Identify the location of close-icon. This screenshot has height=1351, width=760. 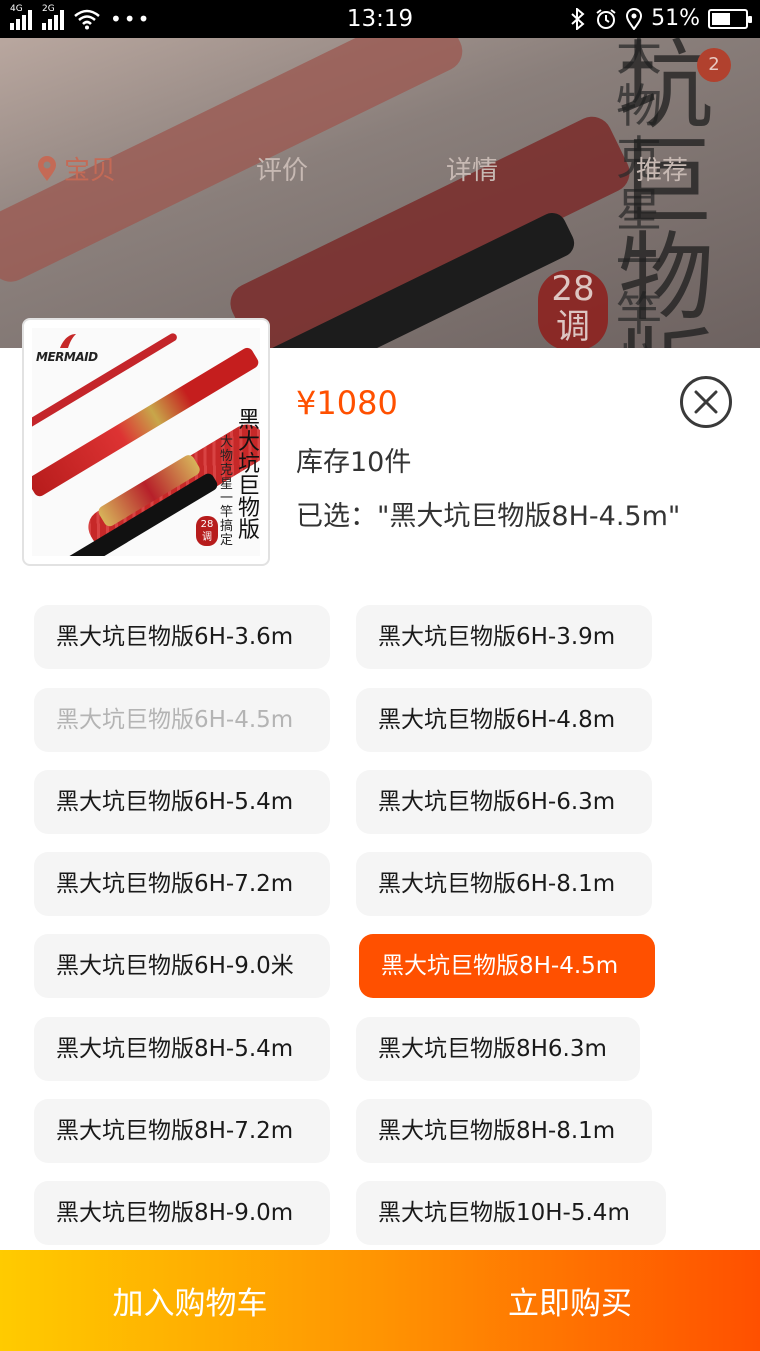
(706, 402).